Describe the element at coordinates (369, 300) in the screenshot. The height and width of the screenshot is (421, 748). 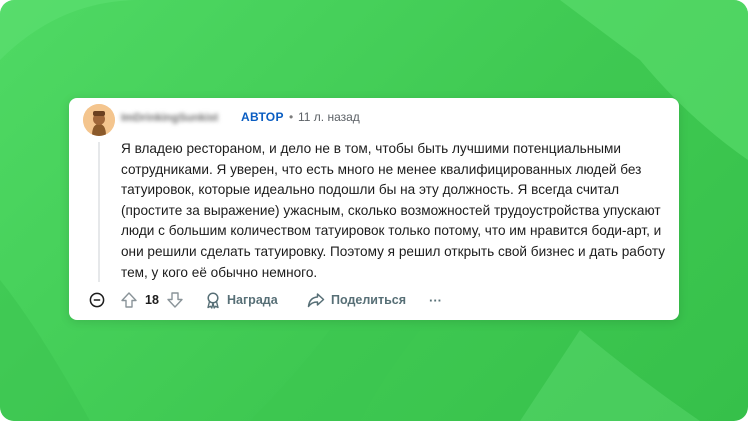
I see `share-label: Поделиться` at that location.